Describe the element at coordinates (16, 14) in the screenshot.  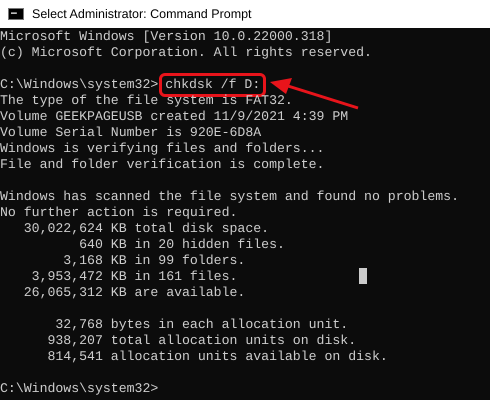
I see `command-prompt-icon` at that location.